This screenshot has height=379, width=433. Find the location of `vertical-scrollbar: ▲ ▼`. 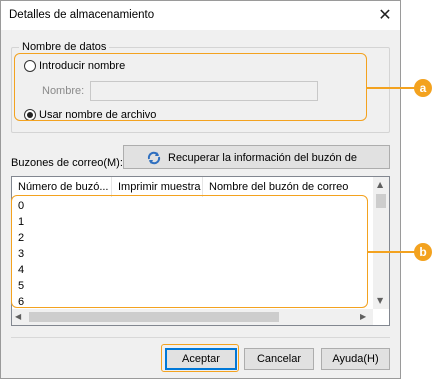

vertical-scrollbar: ▲ ▼ is located at coordinates (381, 243).